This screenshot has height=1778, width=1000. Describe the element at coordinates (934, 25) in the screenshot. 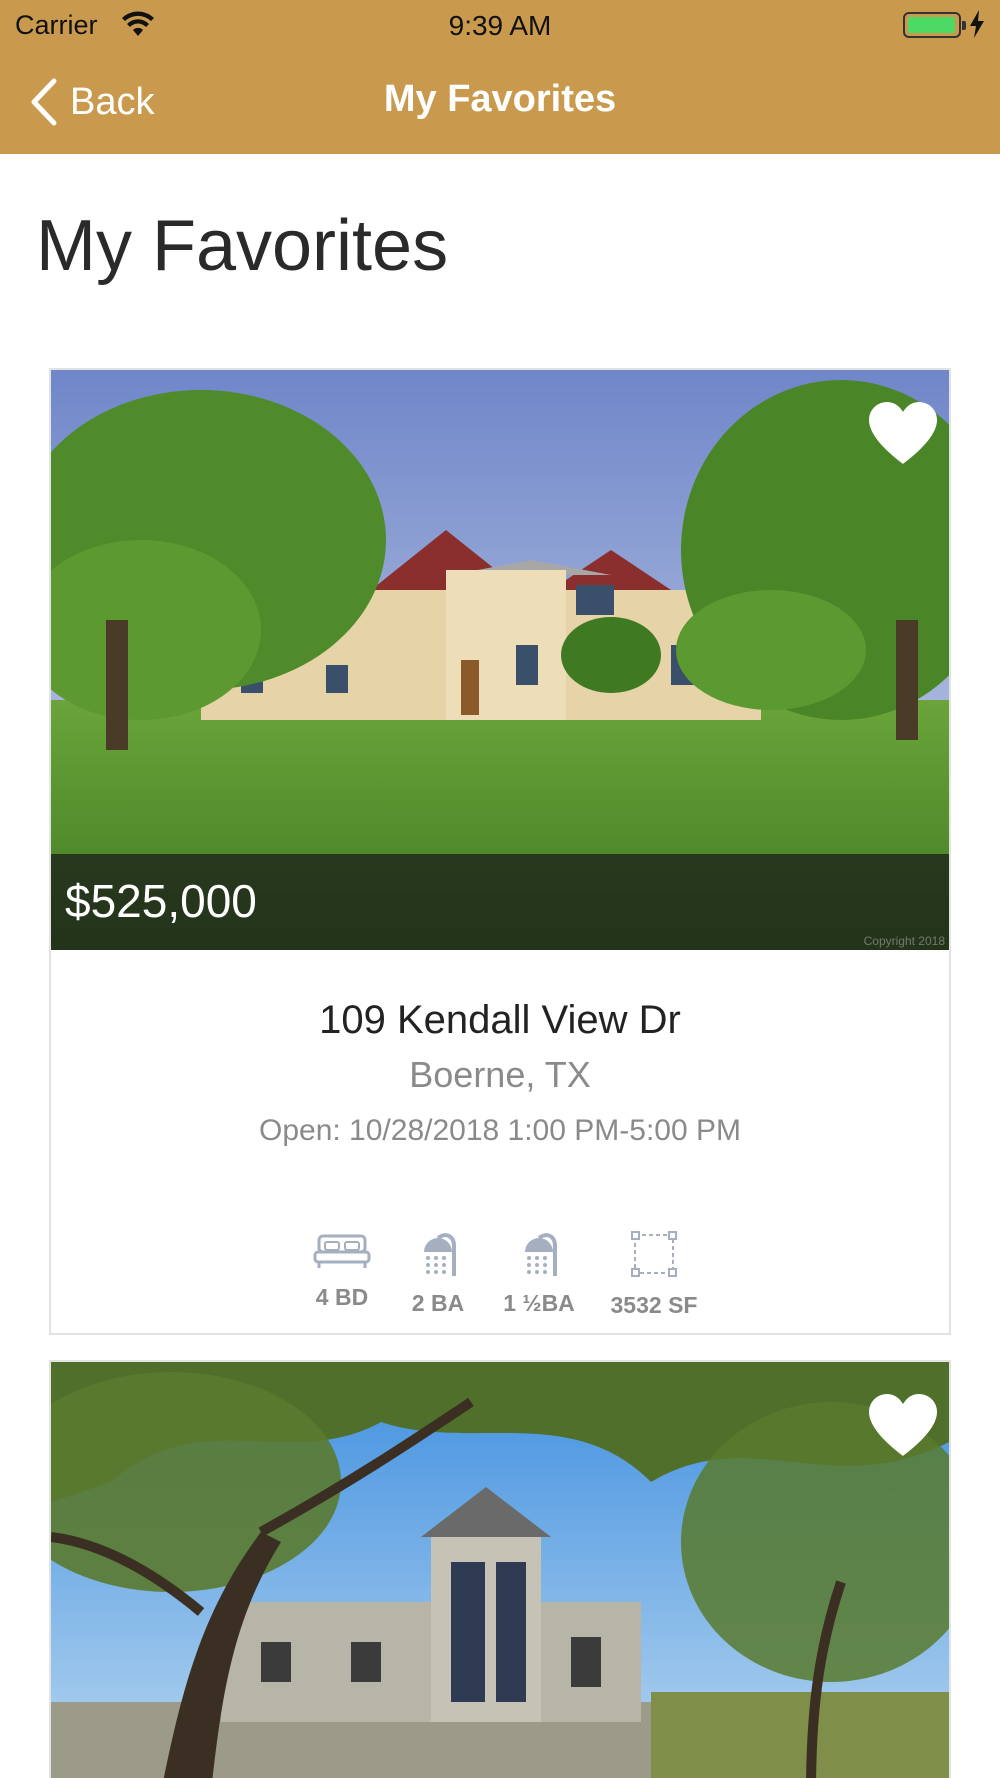

I see `battery-icon` at that location.